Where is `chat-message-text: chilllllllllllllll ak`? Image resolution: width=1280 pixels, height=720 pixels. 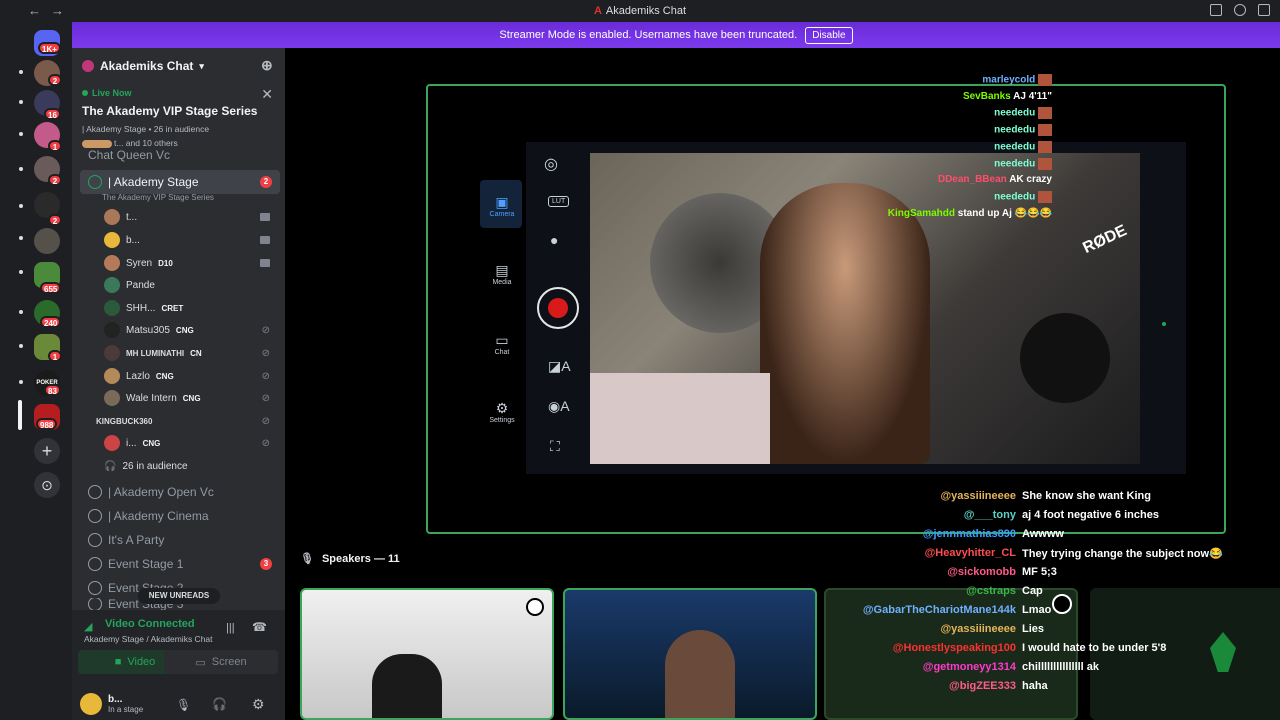
chat-message-text: chilllllllllllllll ak is located at coordinates (1061, 667).